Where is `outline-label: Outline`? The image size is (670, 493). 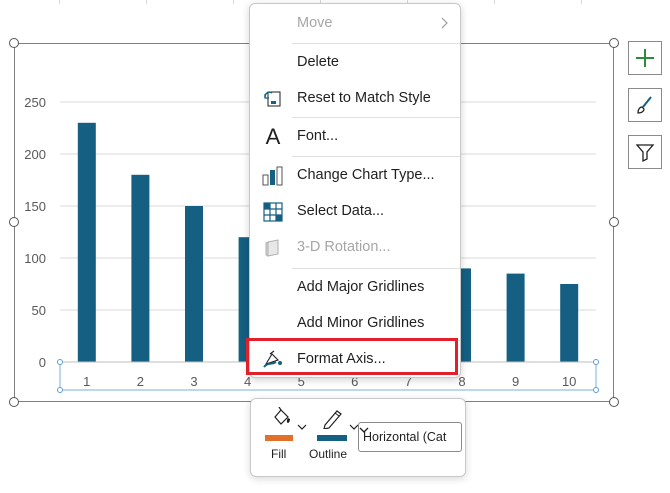
outline-label: Outline is located at coordinates (328, 454).